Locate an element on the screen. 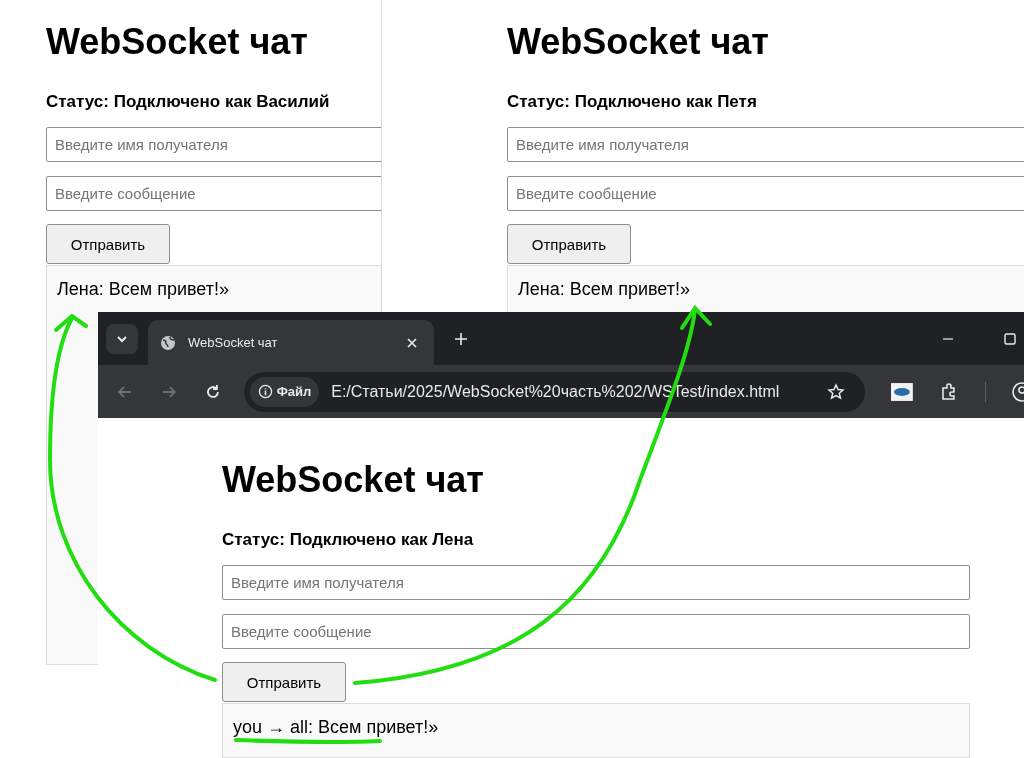  extension-icon is located at coordinates (902, 391).